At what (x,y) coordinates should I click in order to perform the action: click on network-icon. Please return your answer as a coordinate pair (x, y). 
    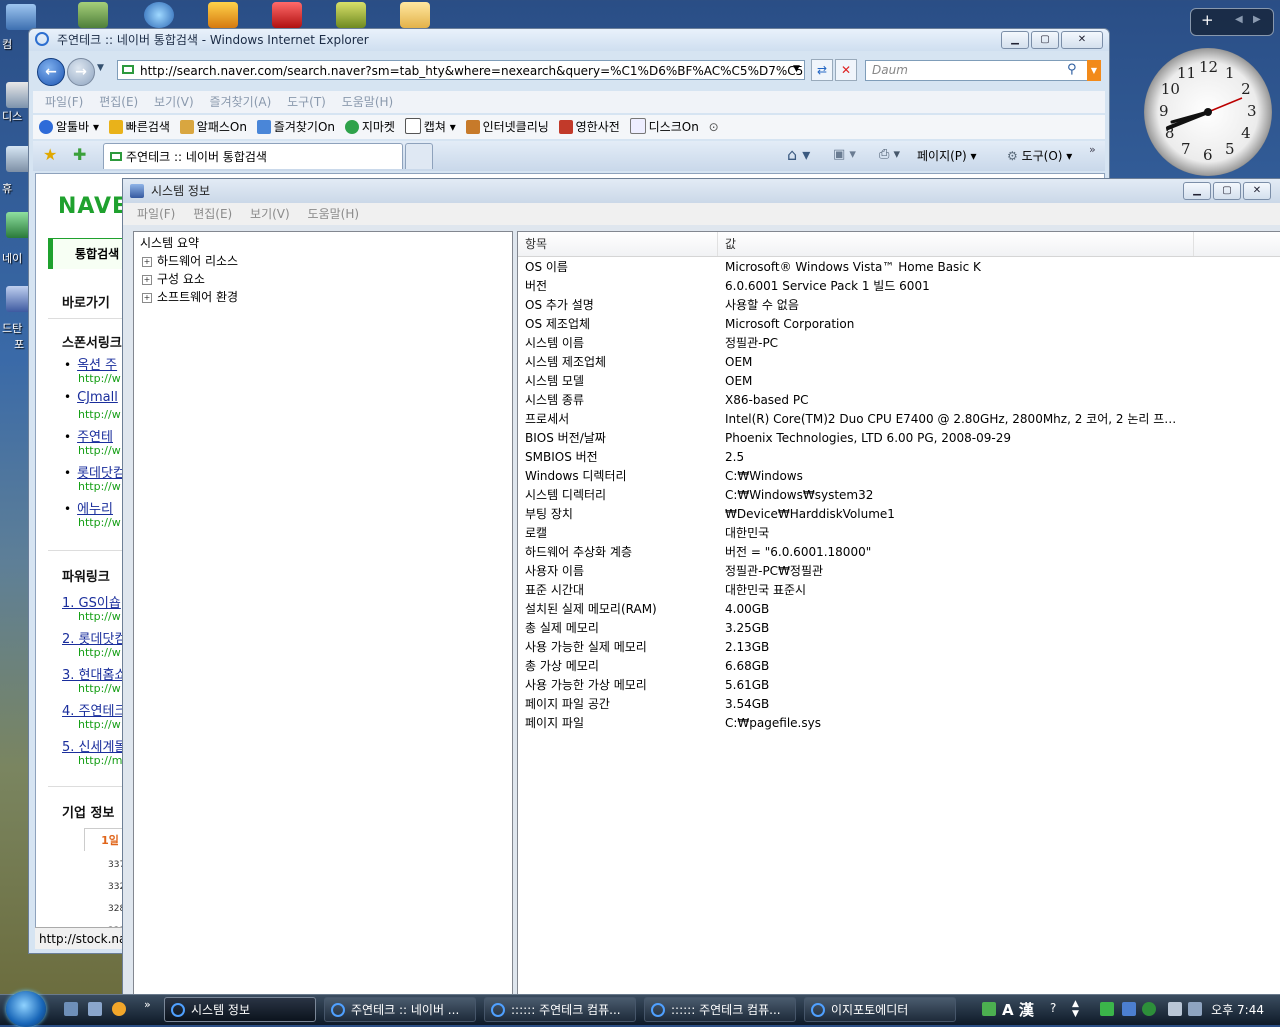
    Looking at the image, I should click on (159, 15).